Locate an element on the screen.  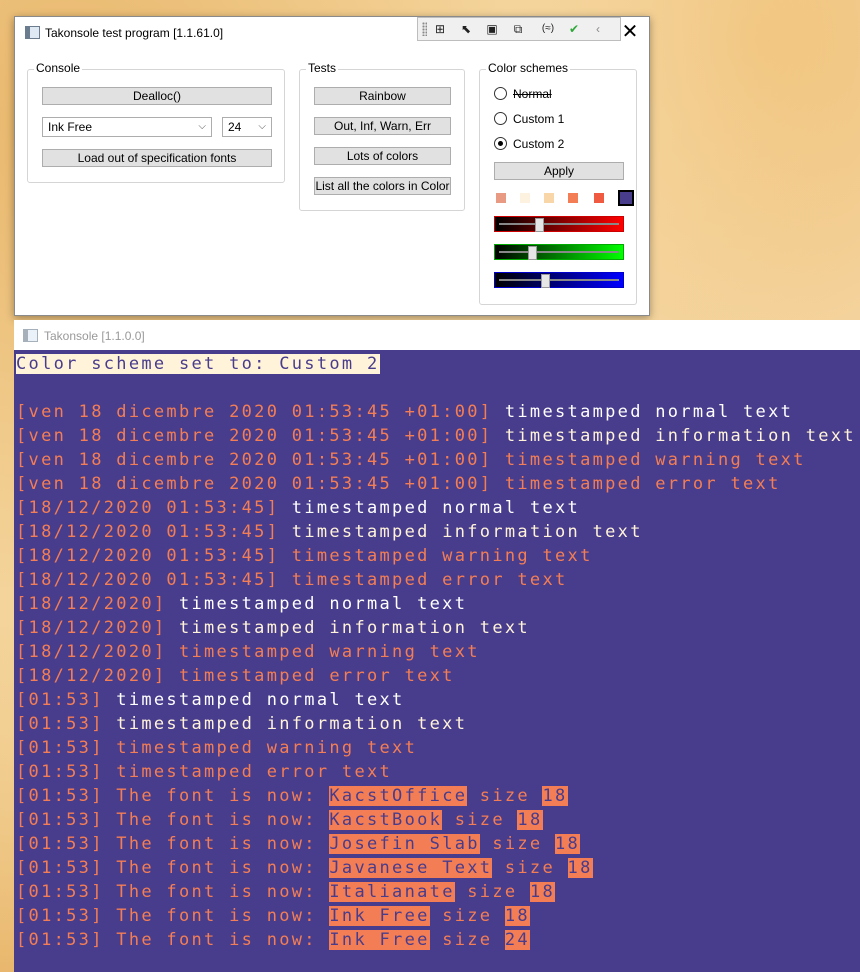
display-adorners-icon: ▣ is located at coordinates (492, 29).